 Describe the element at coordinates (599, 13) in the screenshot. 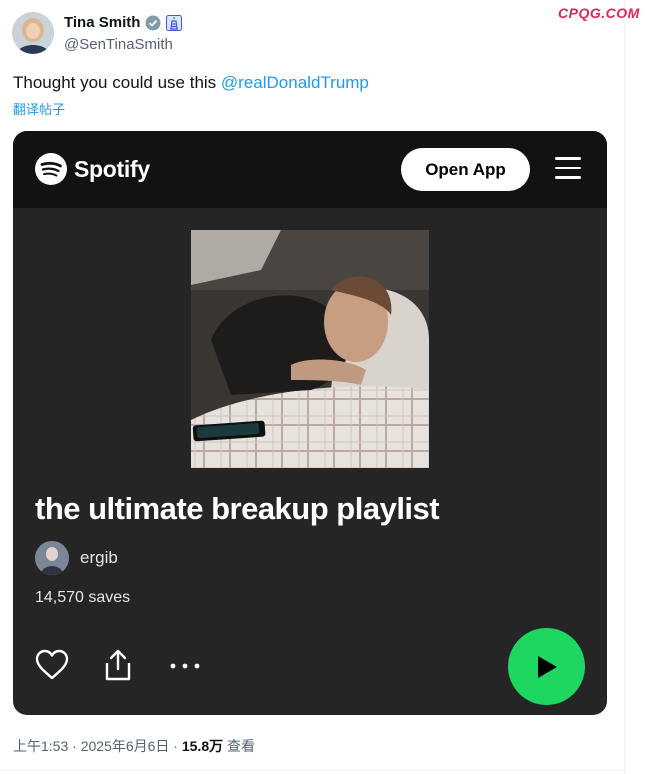

I see `watermark: CPQG.COM` at that location.